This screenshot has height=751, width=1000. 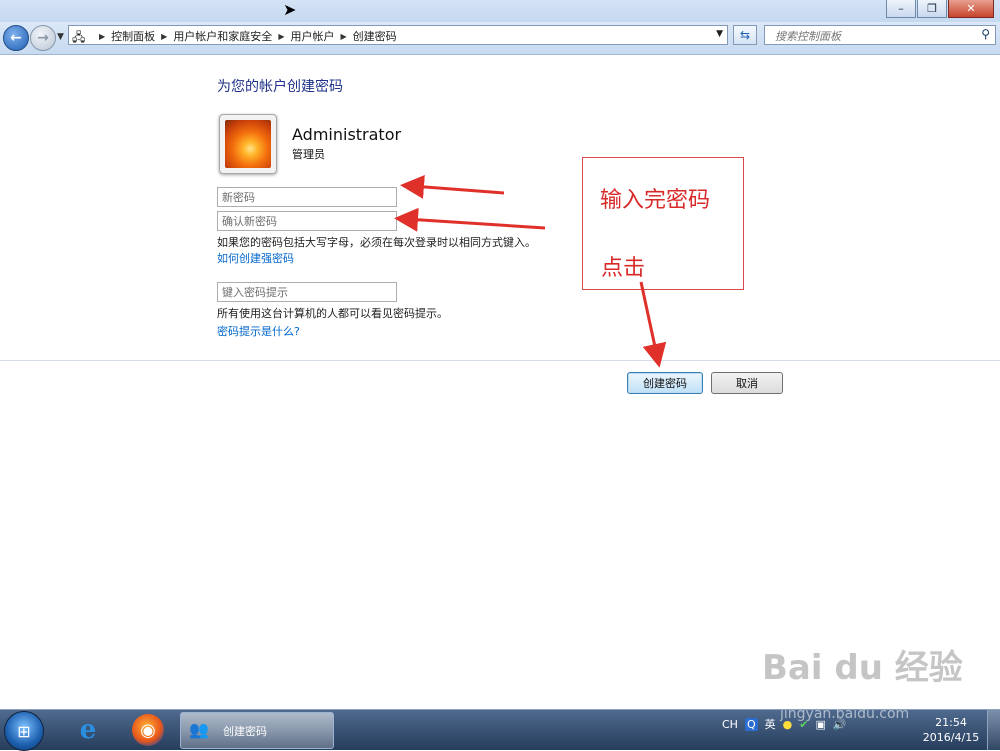 I want to click on taskbar-item-create-password: 👥 创建密码, so click(x=257, y=730).